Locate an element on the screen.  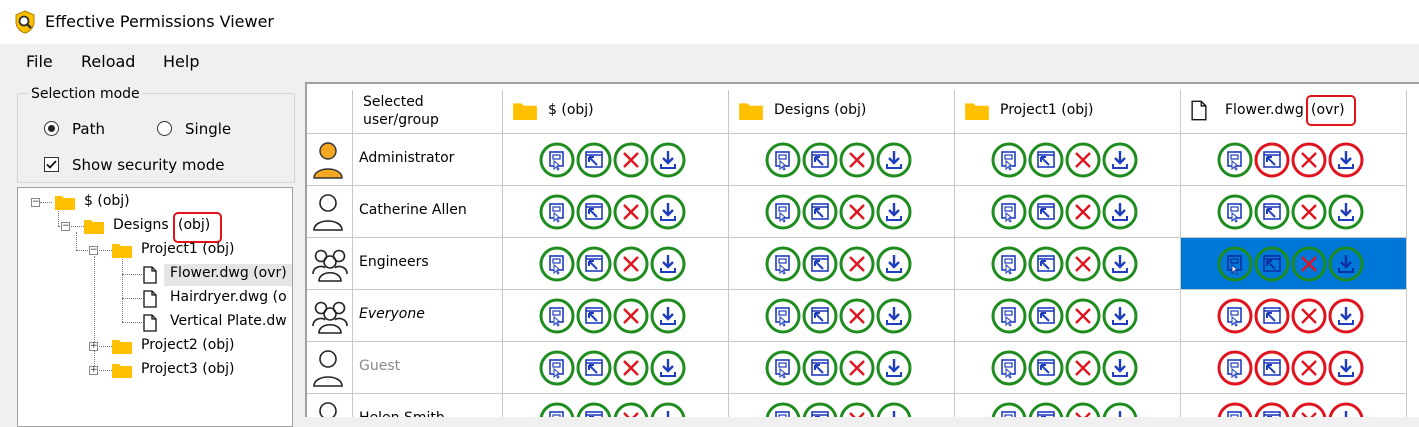
show-security-checkbox is located at coordinates (51, 164).